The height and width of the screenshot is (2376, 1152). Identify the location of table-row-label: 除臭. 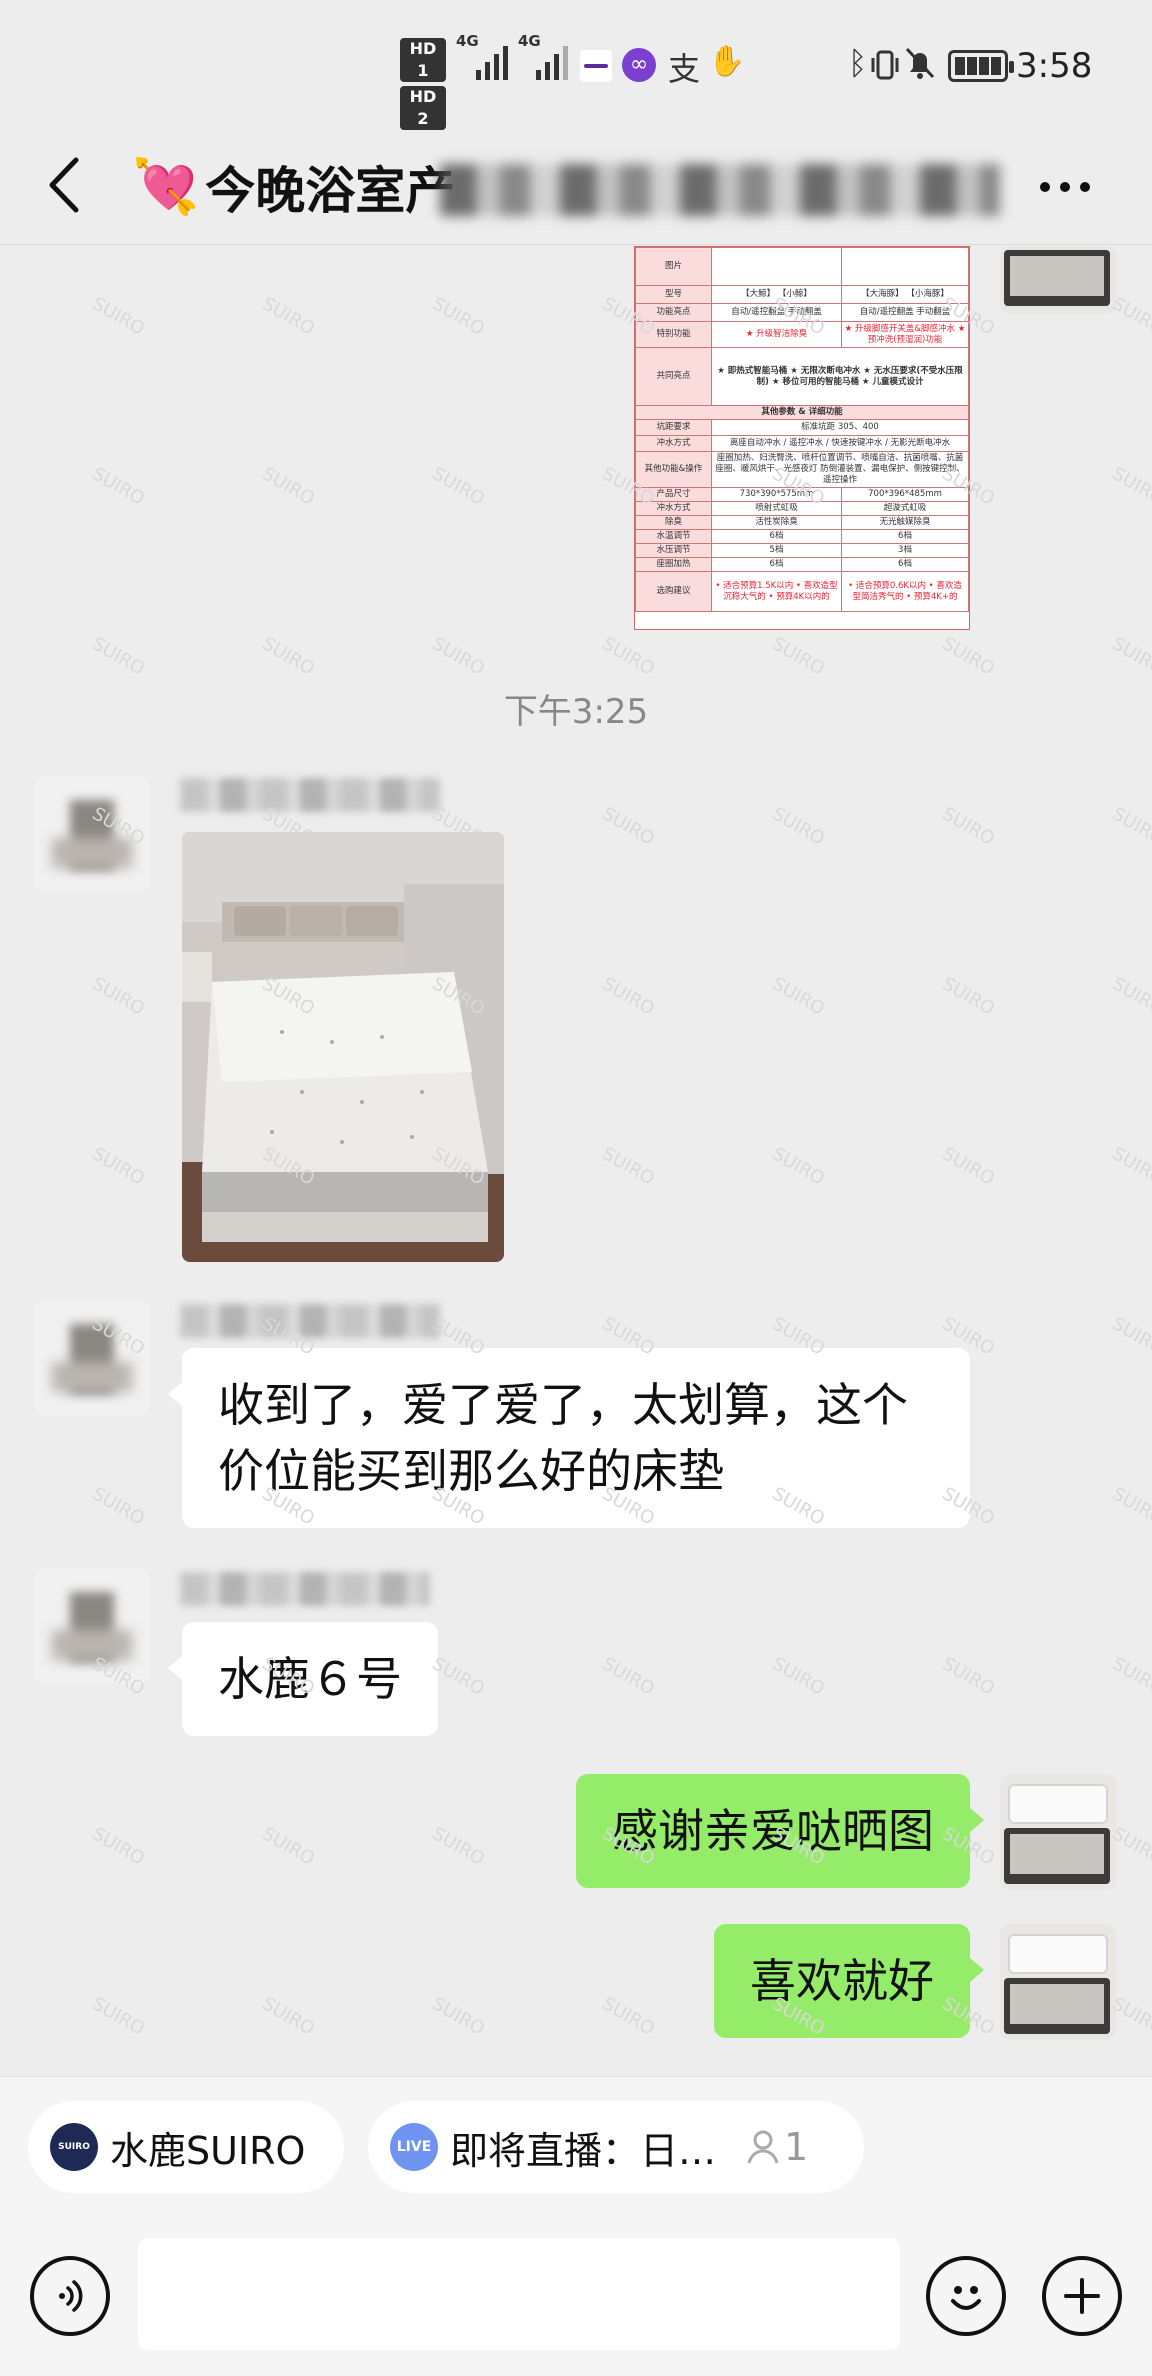
(673, 522).